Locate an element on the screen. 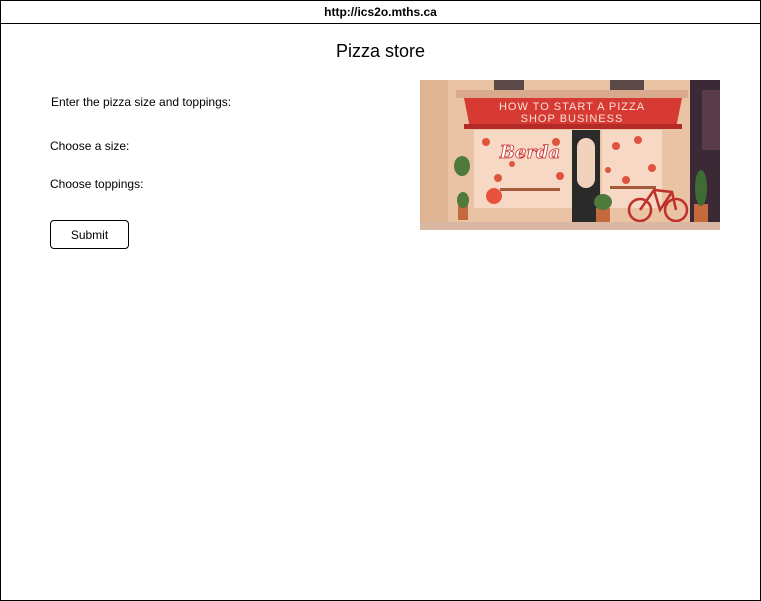  banner-line1: HOW TO START A PIZZA is located at coordinates (572, 107).